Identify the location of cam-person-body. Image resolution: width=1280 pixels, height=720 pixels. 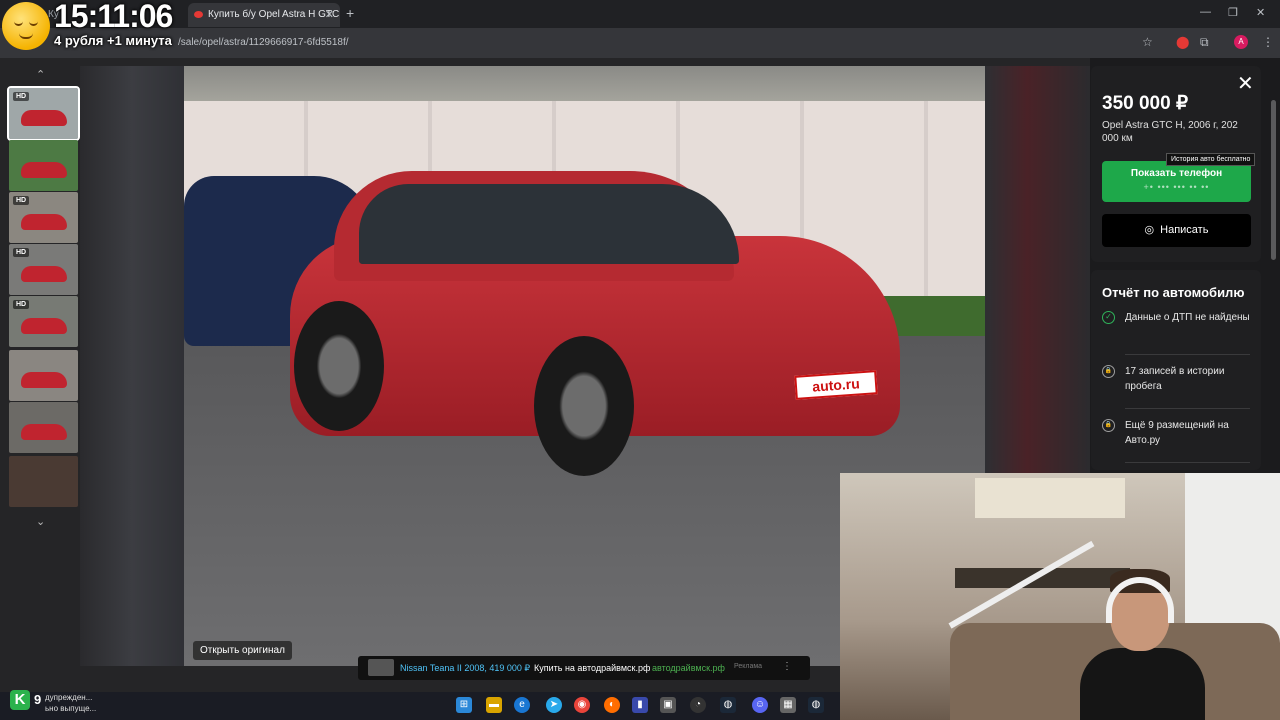
(1142, 684).